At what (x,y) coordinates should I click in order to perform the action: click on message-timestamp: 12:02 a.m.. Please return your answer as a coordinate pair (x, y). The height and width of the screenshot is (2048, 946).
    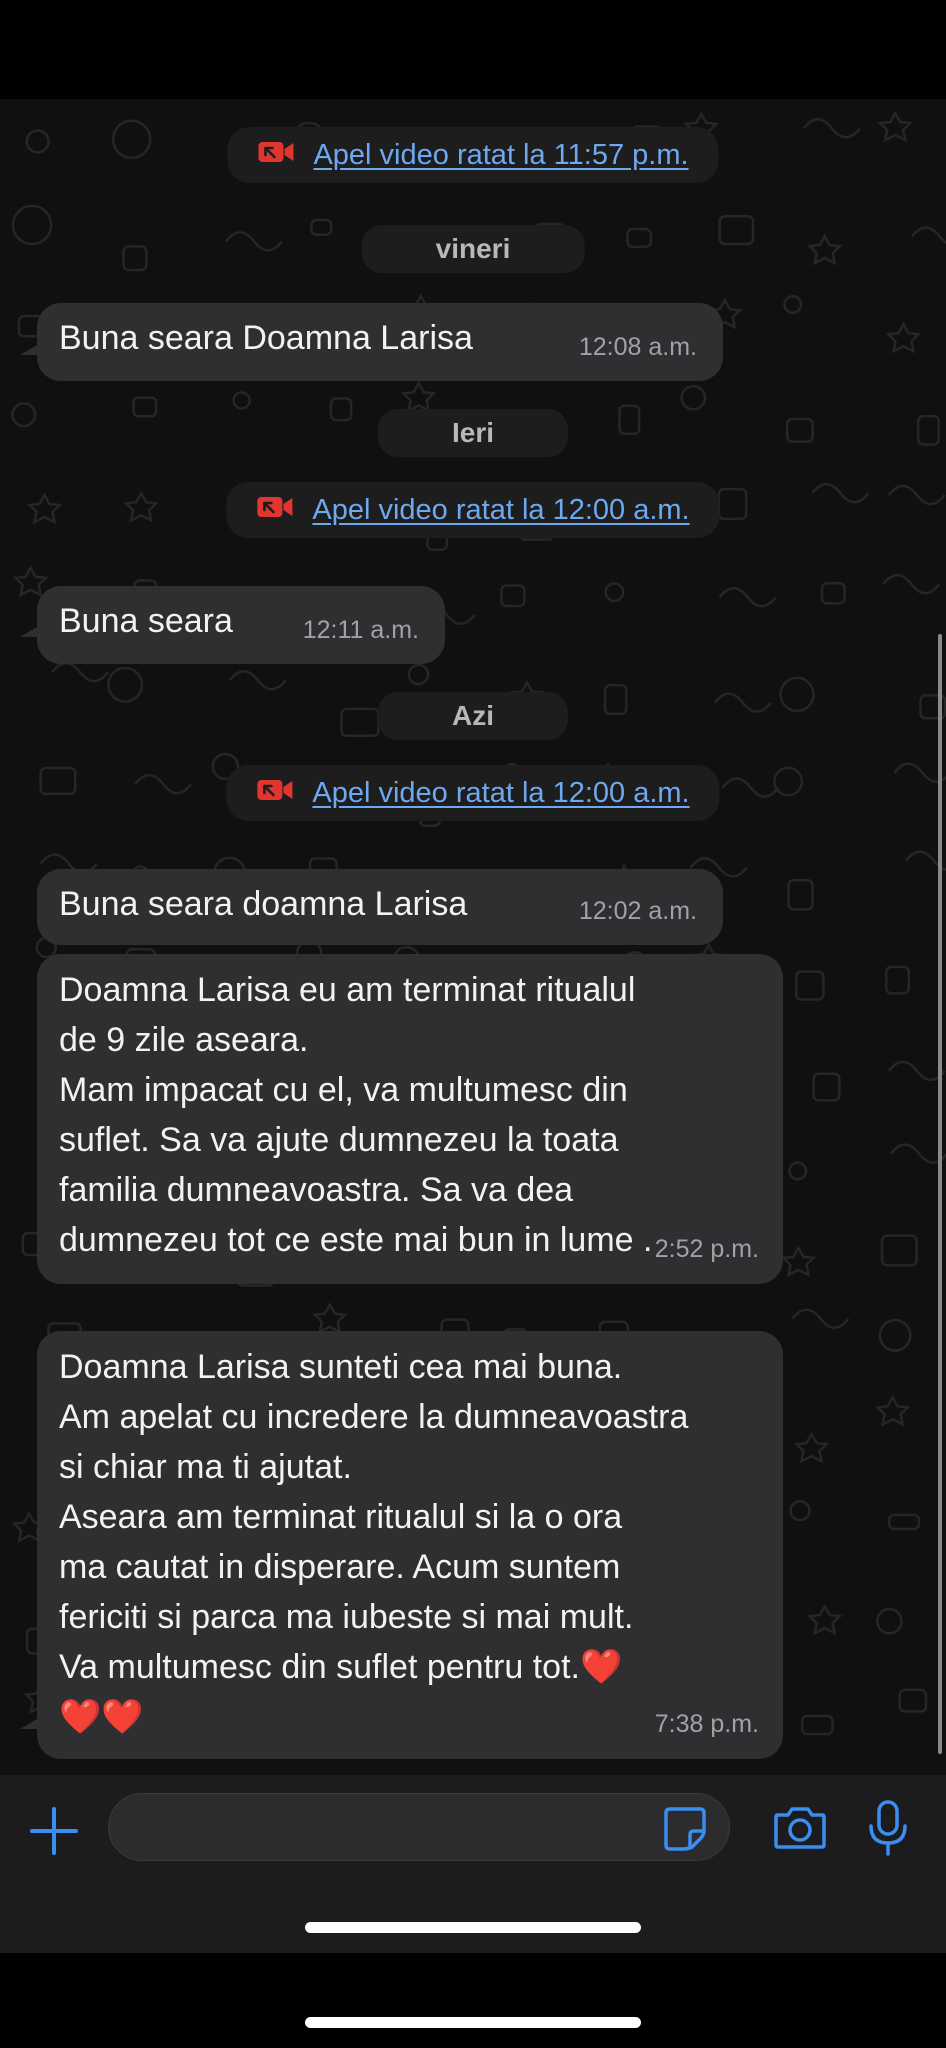
    Looking at the image, I should click on (637, 911).